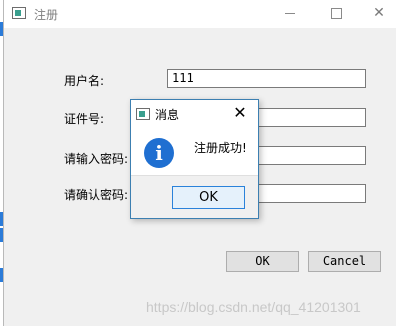  I want to click on app-icon, so click(19, 13).